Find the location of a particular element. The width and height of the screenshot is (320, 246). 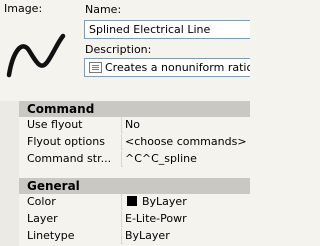

color-value-text: ByLayer is located at coordinates (164, 201).